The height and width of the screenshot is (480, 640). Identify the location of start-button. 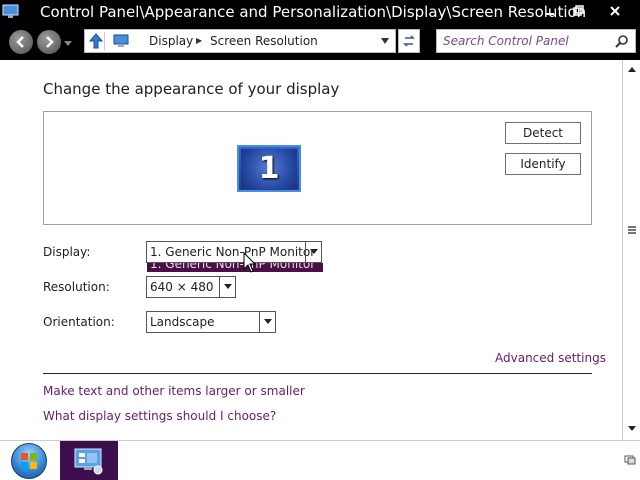
(29, 460).